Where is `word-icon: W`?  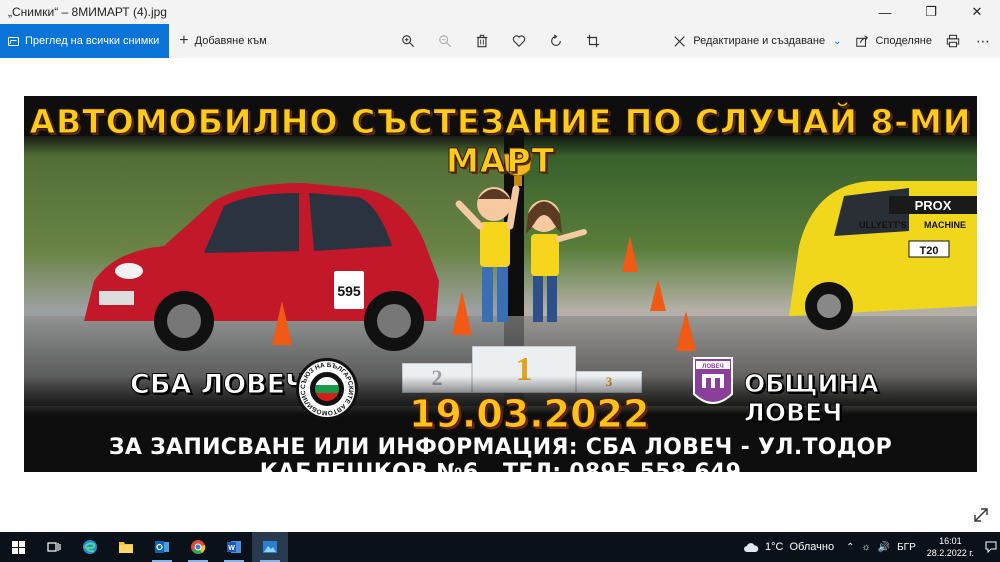 word-icon: W is located at coordinates (234, 547).